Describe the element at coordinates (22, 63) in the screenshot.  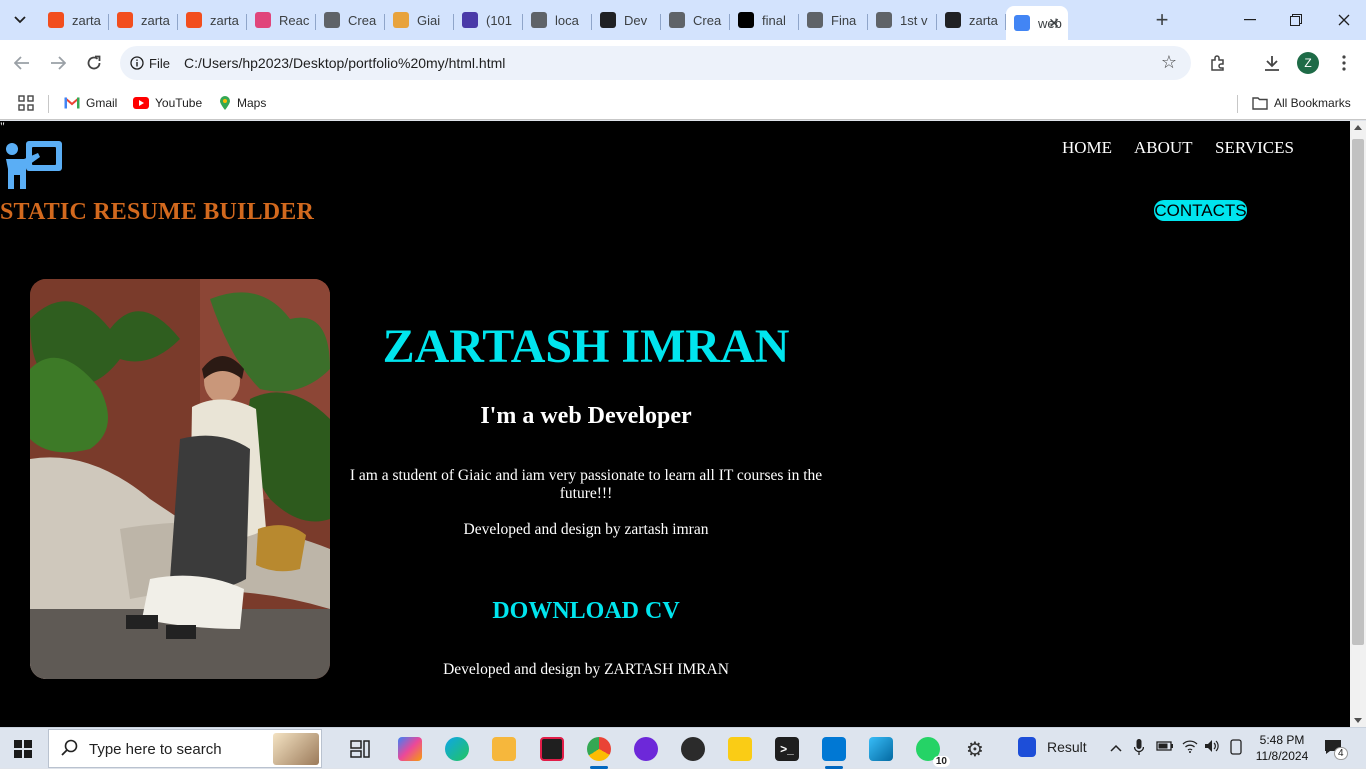
I see `back-button` at that location.